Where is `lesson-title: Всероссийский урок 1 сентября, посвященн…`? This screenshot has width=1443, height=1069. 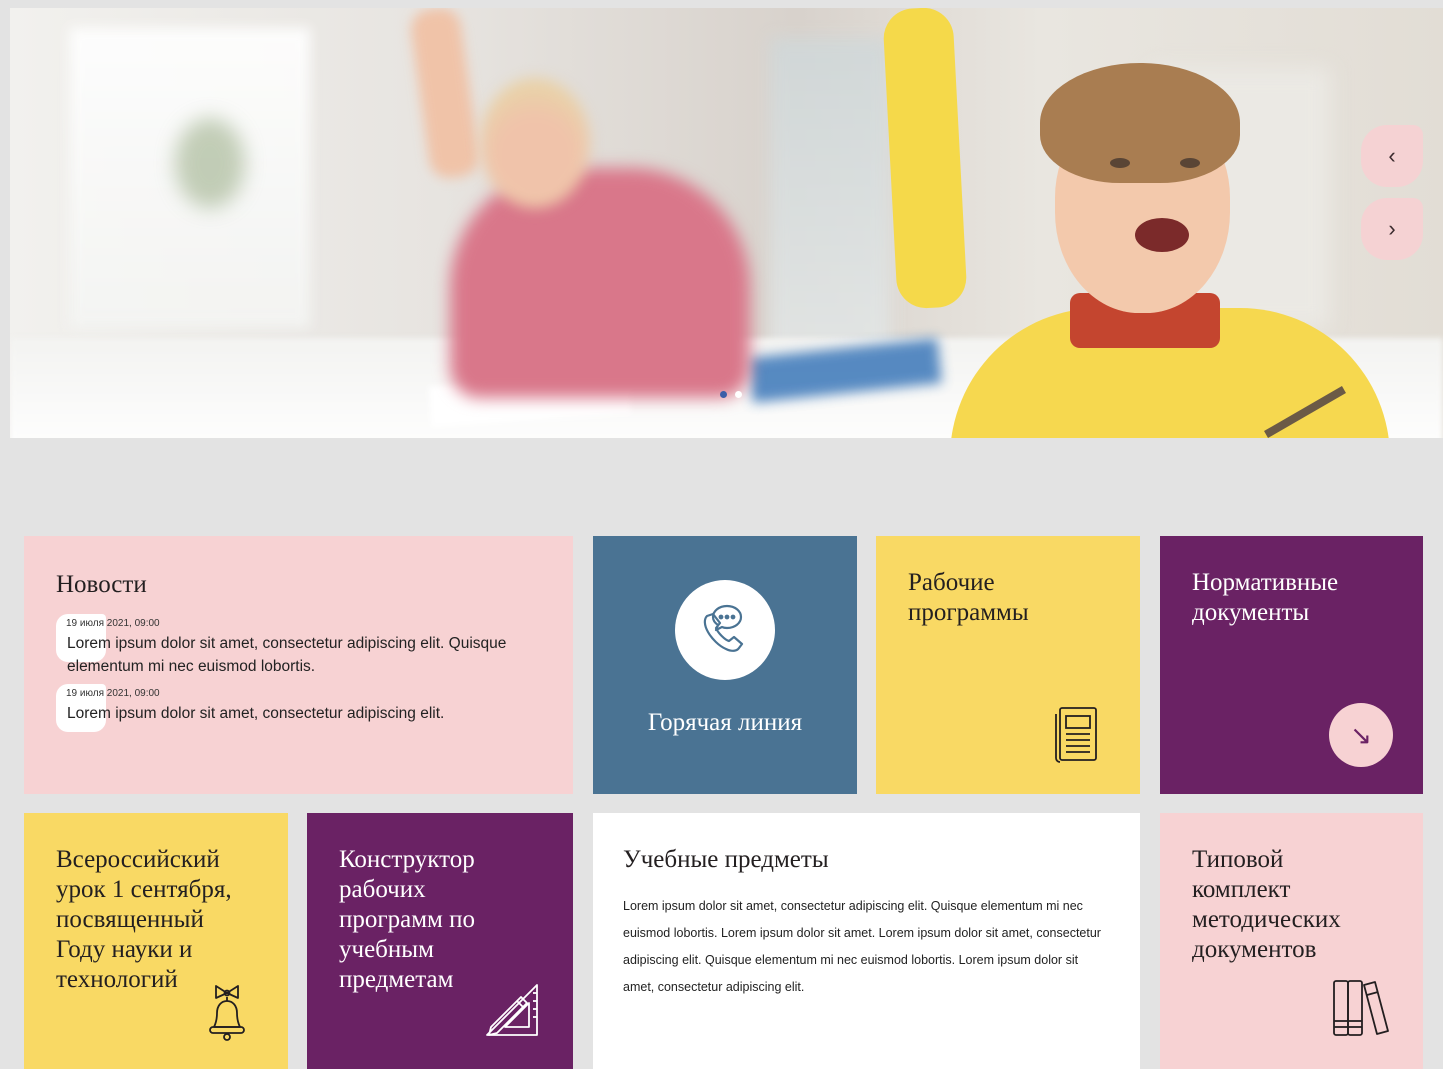
lesson-title: Всероссийский урок 1 сентября, посвященн… is located at coordinates (144, 919).